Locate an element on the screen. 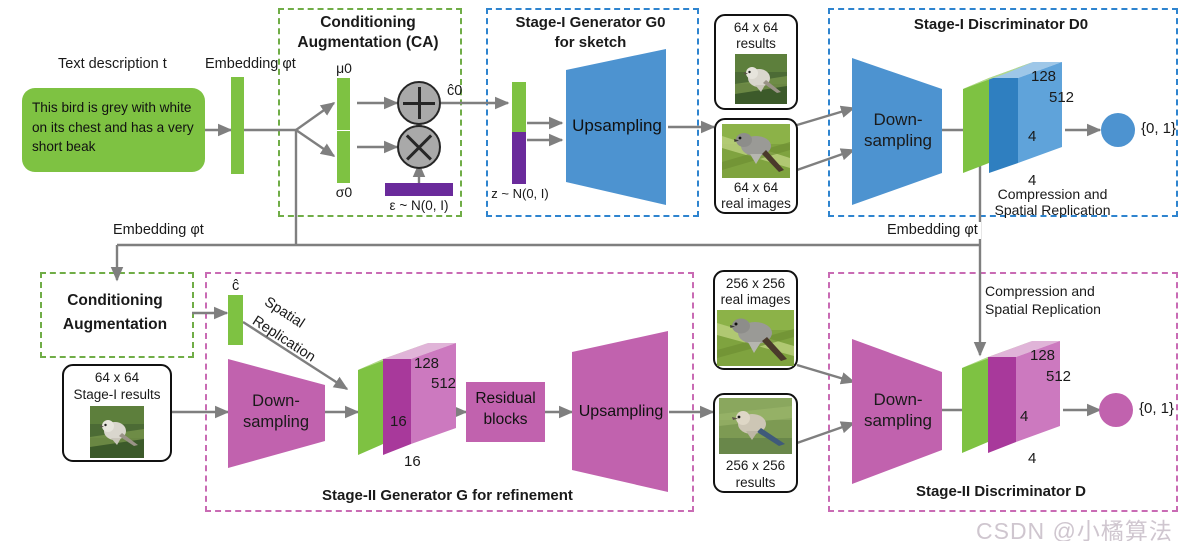 This screenshot has width=1184, height=541. stage2-real-images-thumbnail is located at coordinates (755, 338).